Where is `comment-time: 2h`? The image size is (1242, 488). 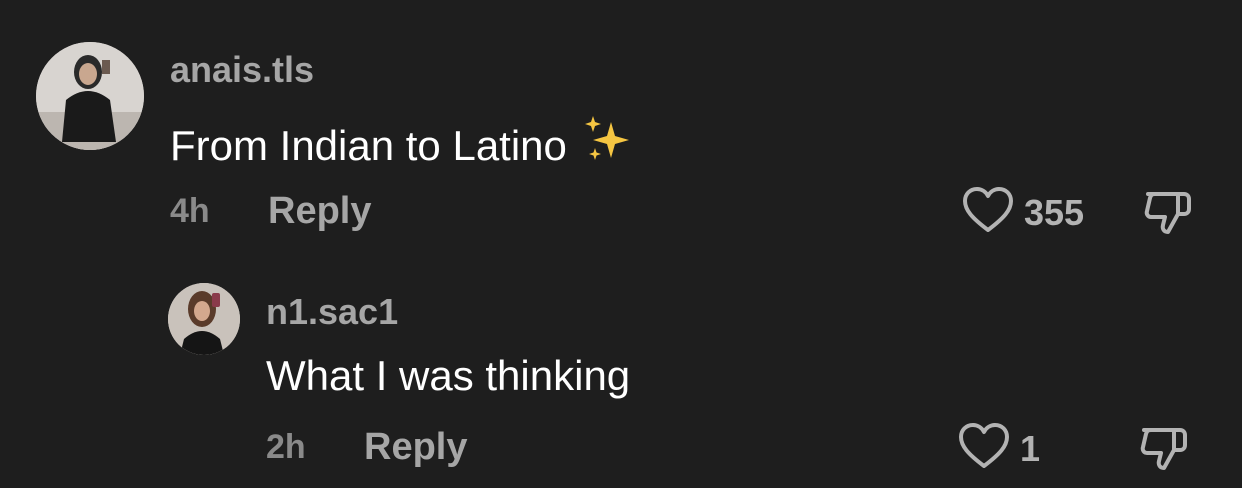 comment-time: 2h is located at coordinates (286, 447).